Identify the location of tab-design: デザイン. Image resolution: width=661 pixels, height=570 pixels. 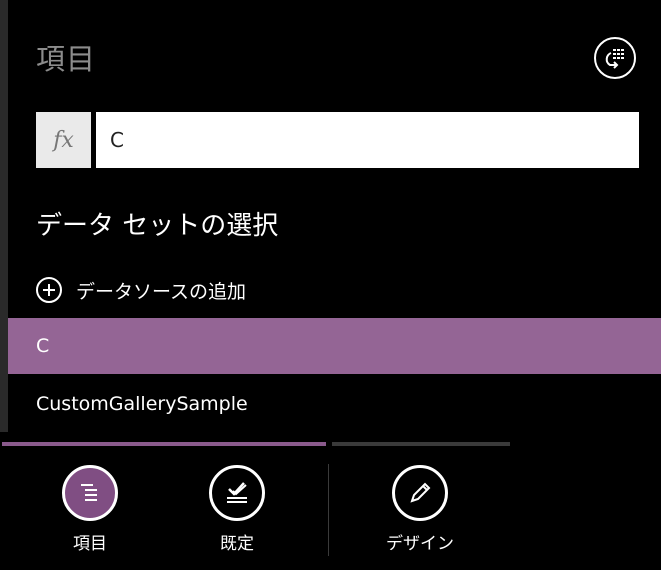
(420, 510).